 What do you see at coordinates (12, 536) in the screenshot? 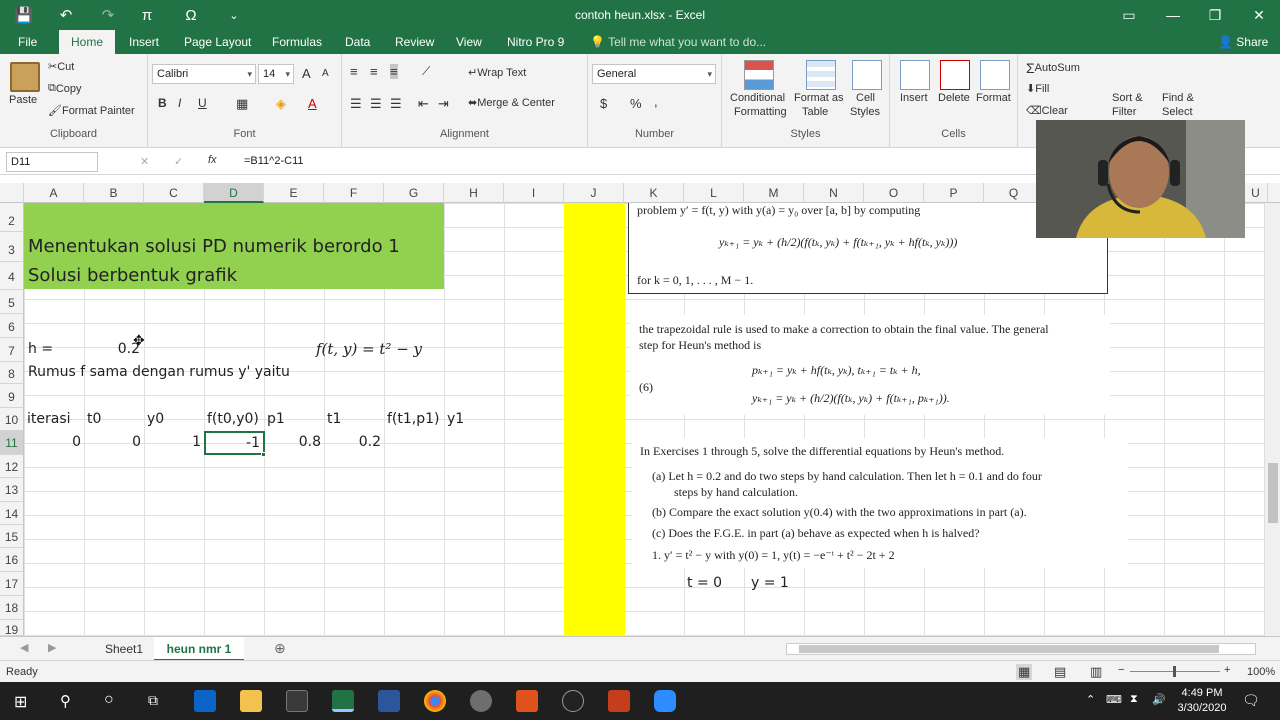
I see `row-header: 15` at bounding box center [12, 536].